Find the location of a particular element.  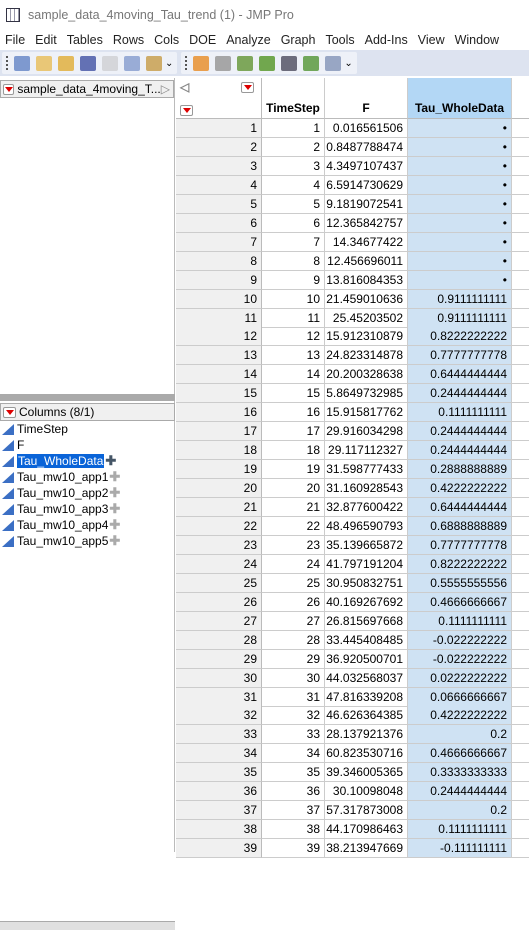

collapse-arrow-icon: ▷ is located at coordinates (165, 89).